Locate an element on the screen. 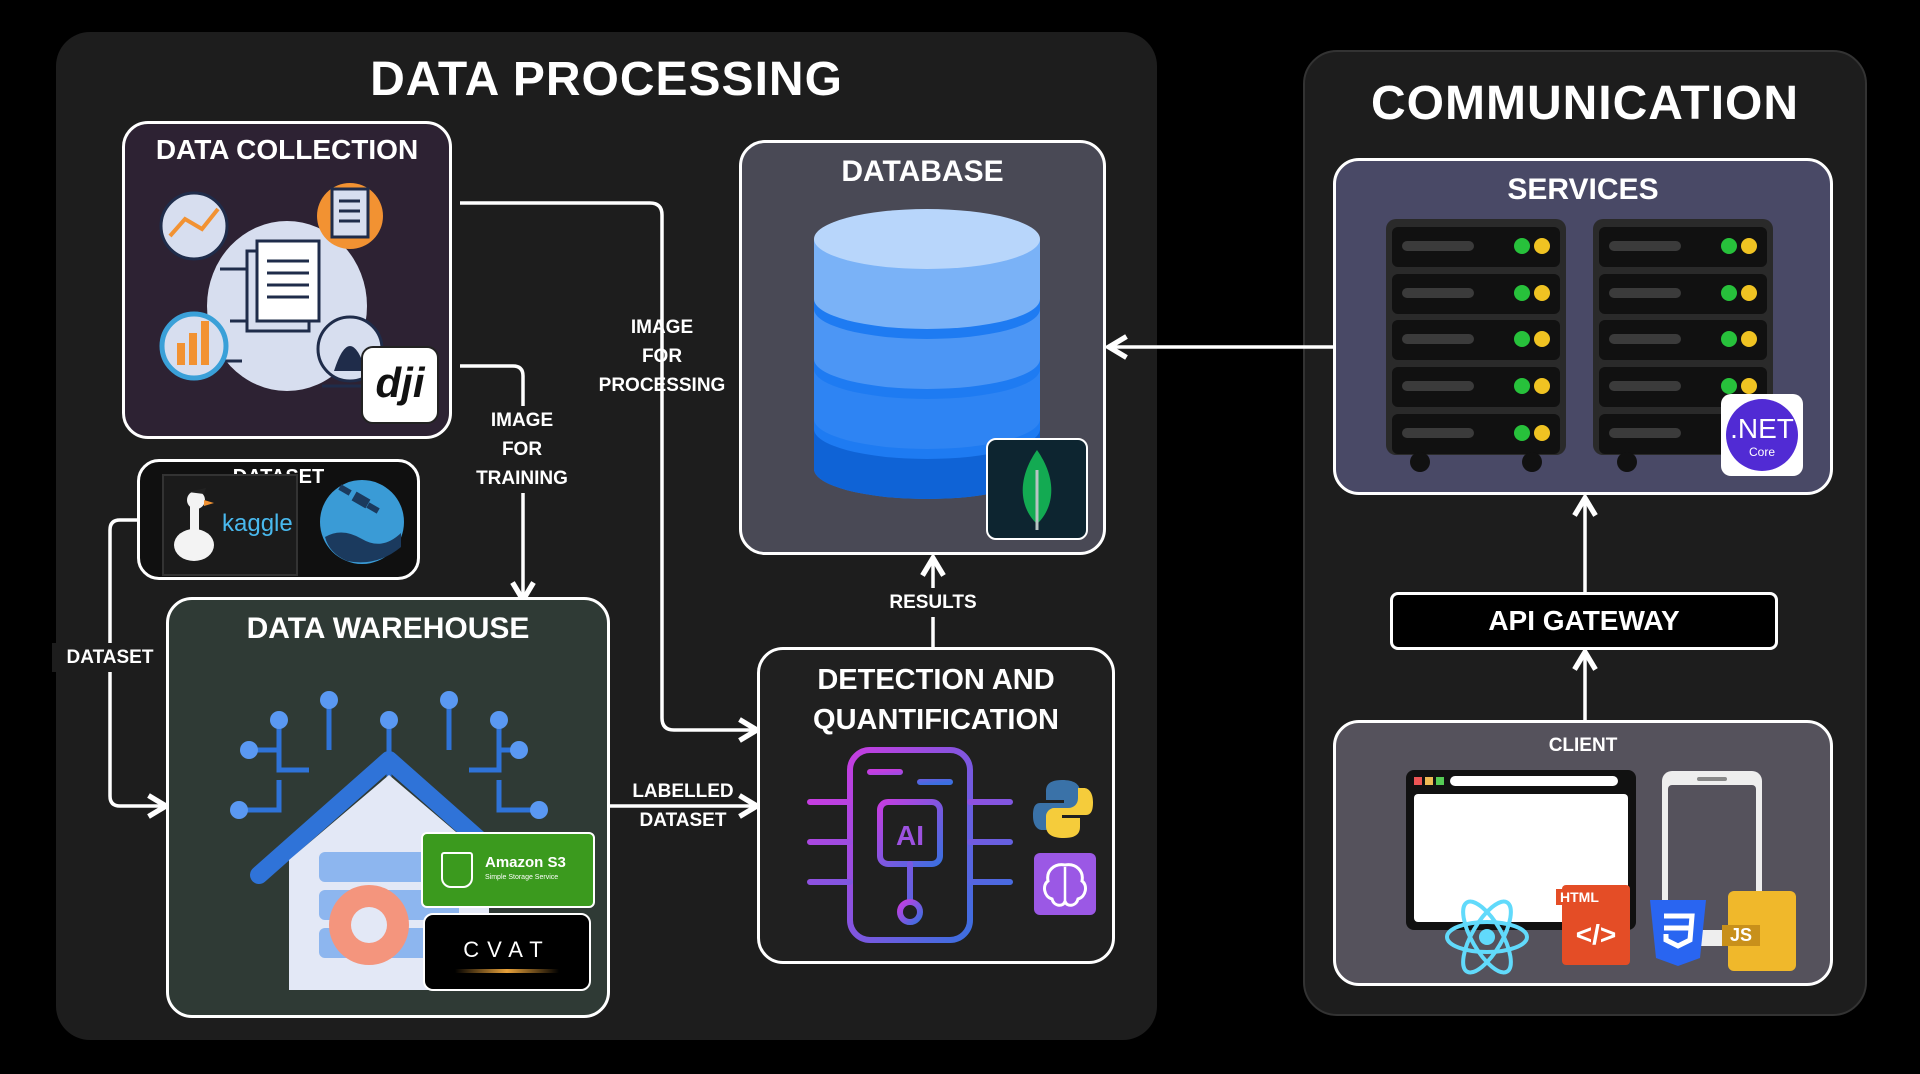 The image size is (1920, 1074). detection-card: DETECTION AND QUANTIFICATION AI is located at coordinates (936, 805).